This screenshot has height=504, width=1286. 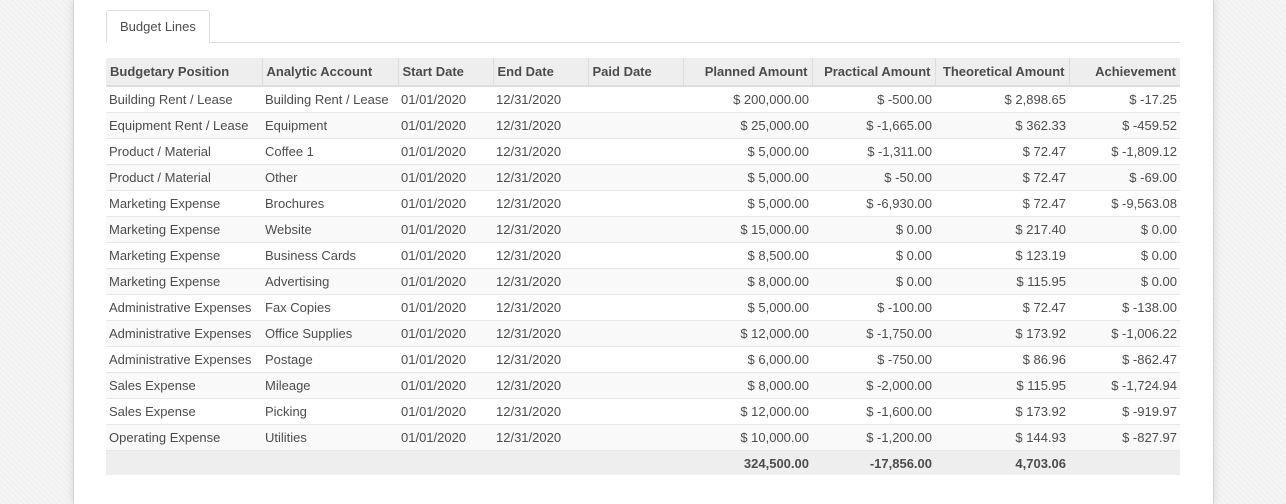 What do you see at coordinates (184, 177) in the screenshot?
I see `cell-budgetary-position: Product / Material` at bounding box center [184, 177].